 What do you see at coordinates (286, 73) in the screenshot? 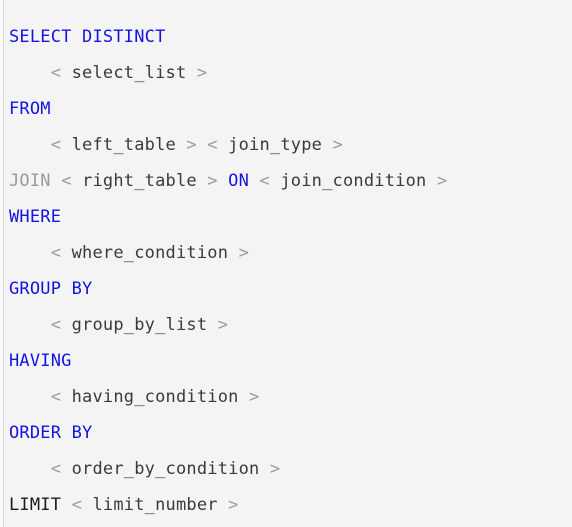
I see `code-line: < select_list >` at bounding box center [286, 73].